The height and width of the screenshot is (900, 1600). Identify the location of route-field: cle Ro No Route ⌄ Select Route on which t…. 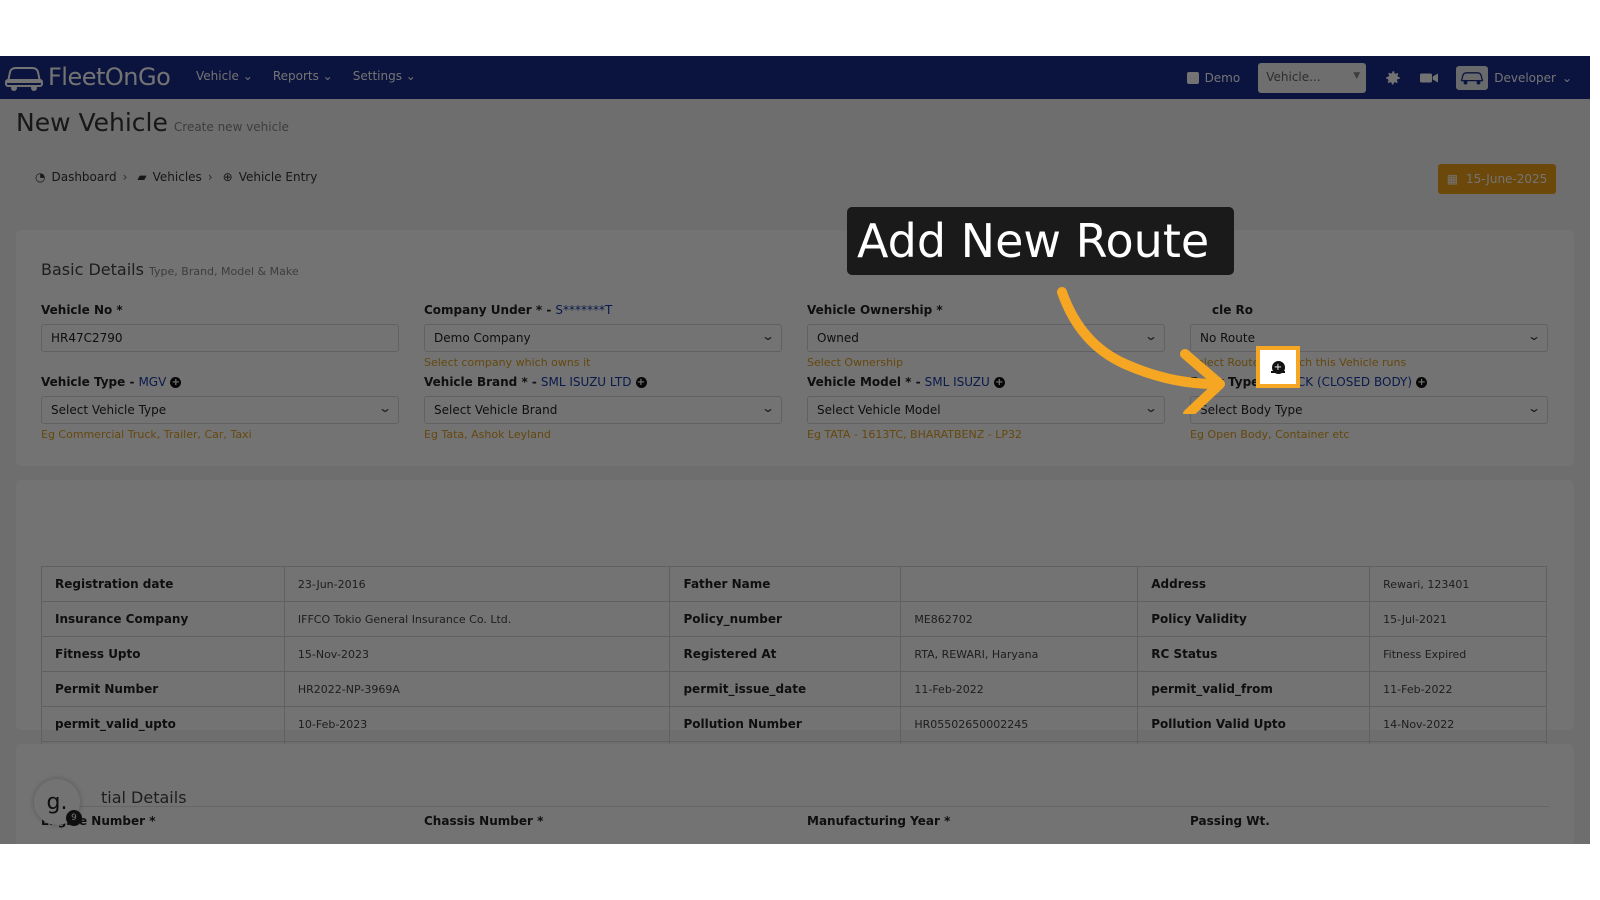
(1369, 335).